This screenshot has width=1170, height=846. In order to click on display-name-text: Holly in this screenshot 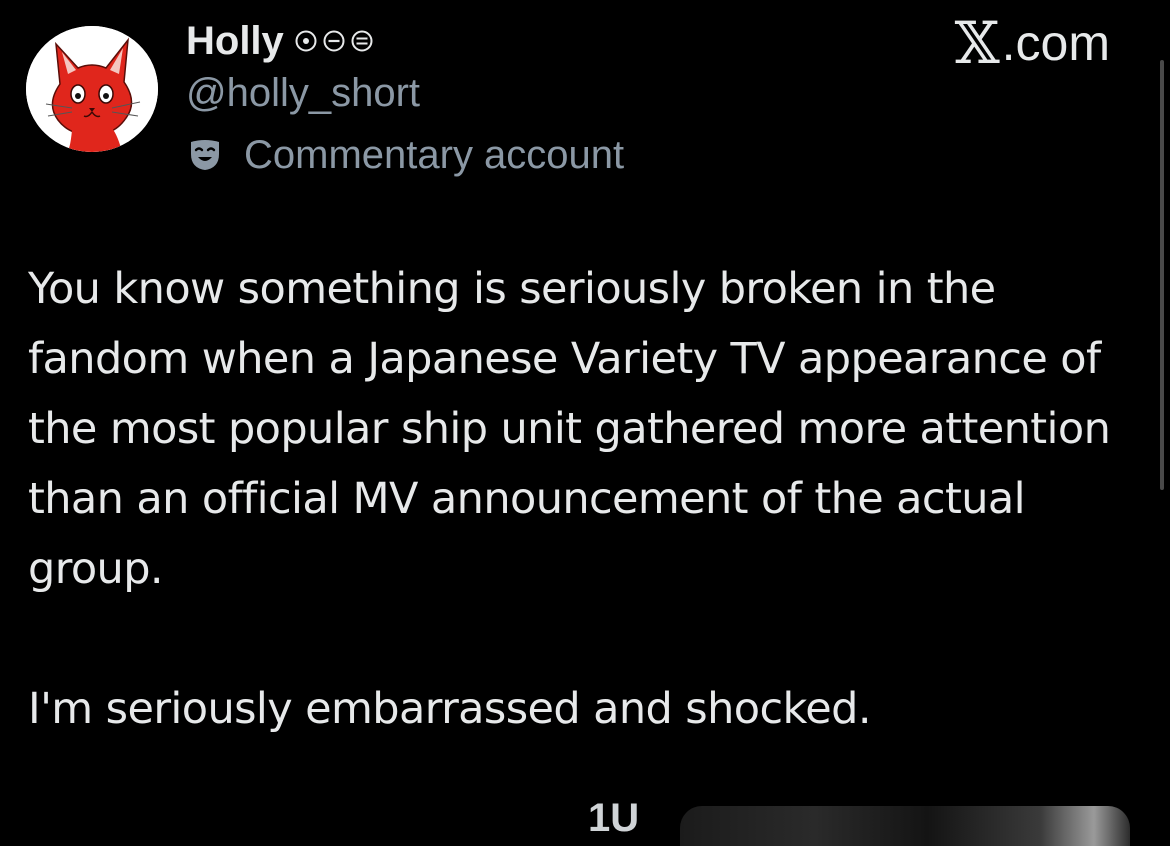, I will do `click(235, 41)`.